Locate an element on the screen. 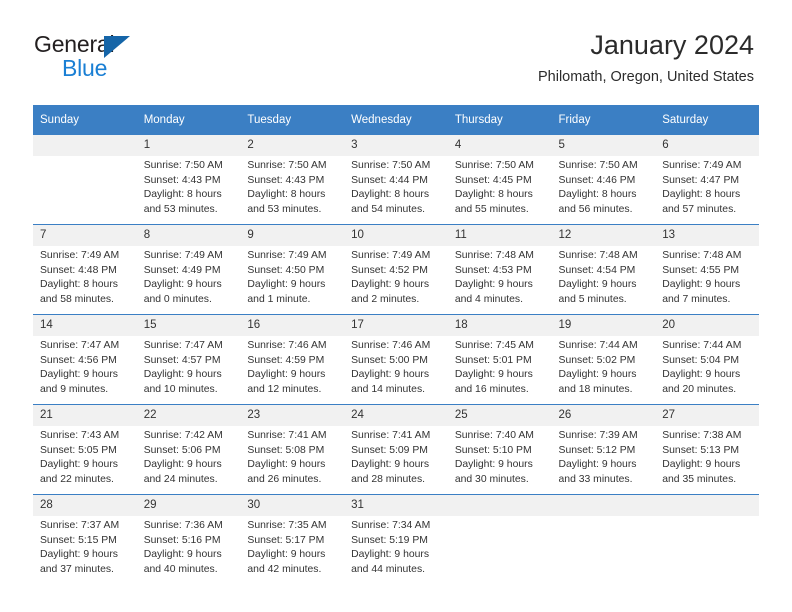  sunset-text: Sunset: 5:15 PM is located at coordinates (78, 540).